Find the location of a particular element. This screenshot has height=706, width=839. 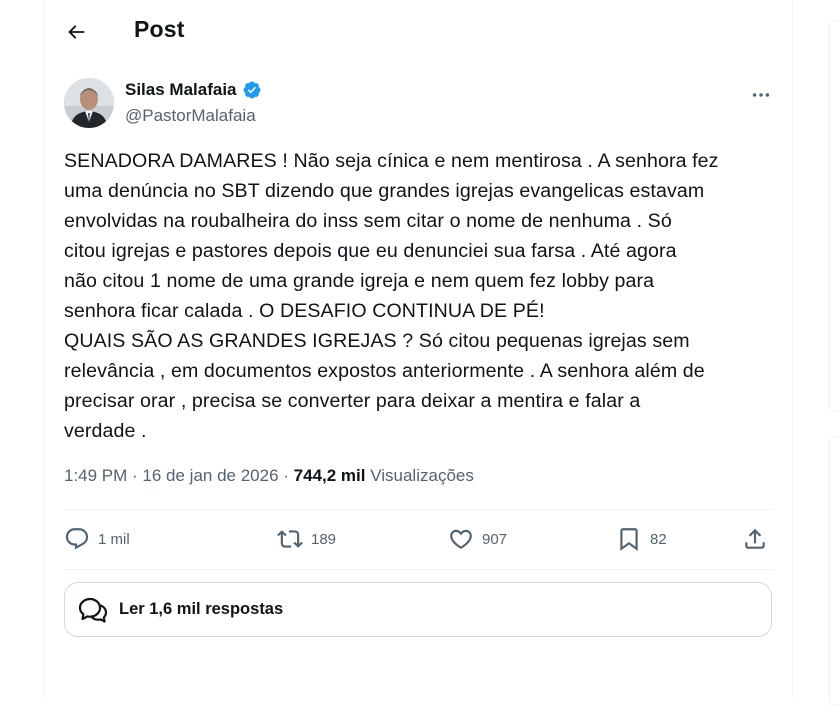

post-header: Post is located at coordinates (419, 31).